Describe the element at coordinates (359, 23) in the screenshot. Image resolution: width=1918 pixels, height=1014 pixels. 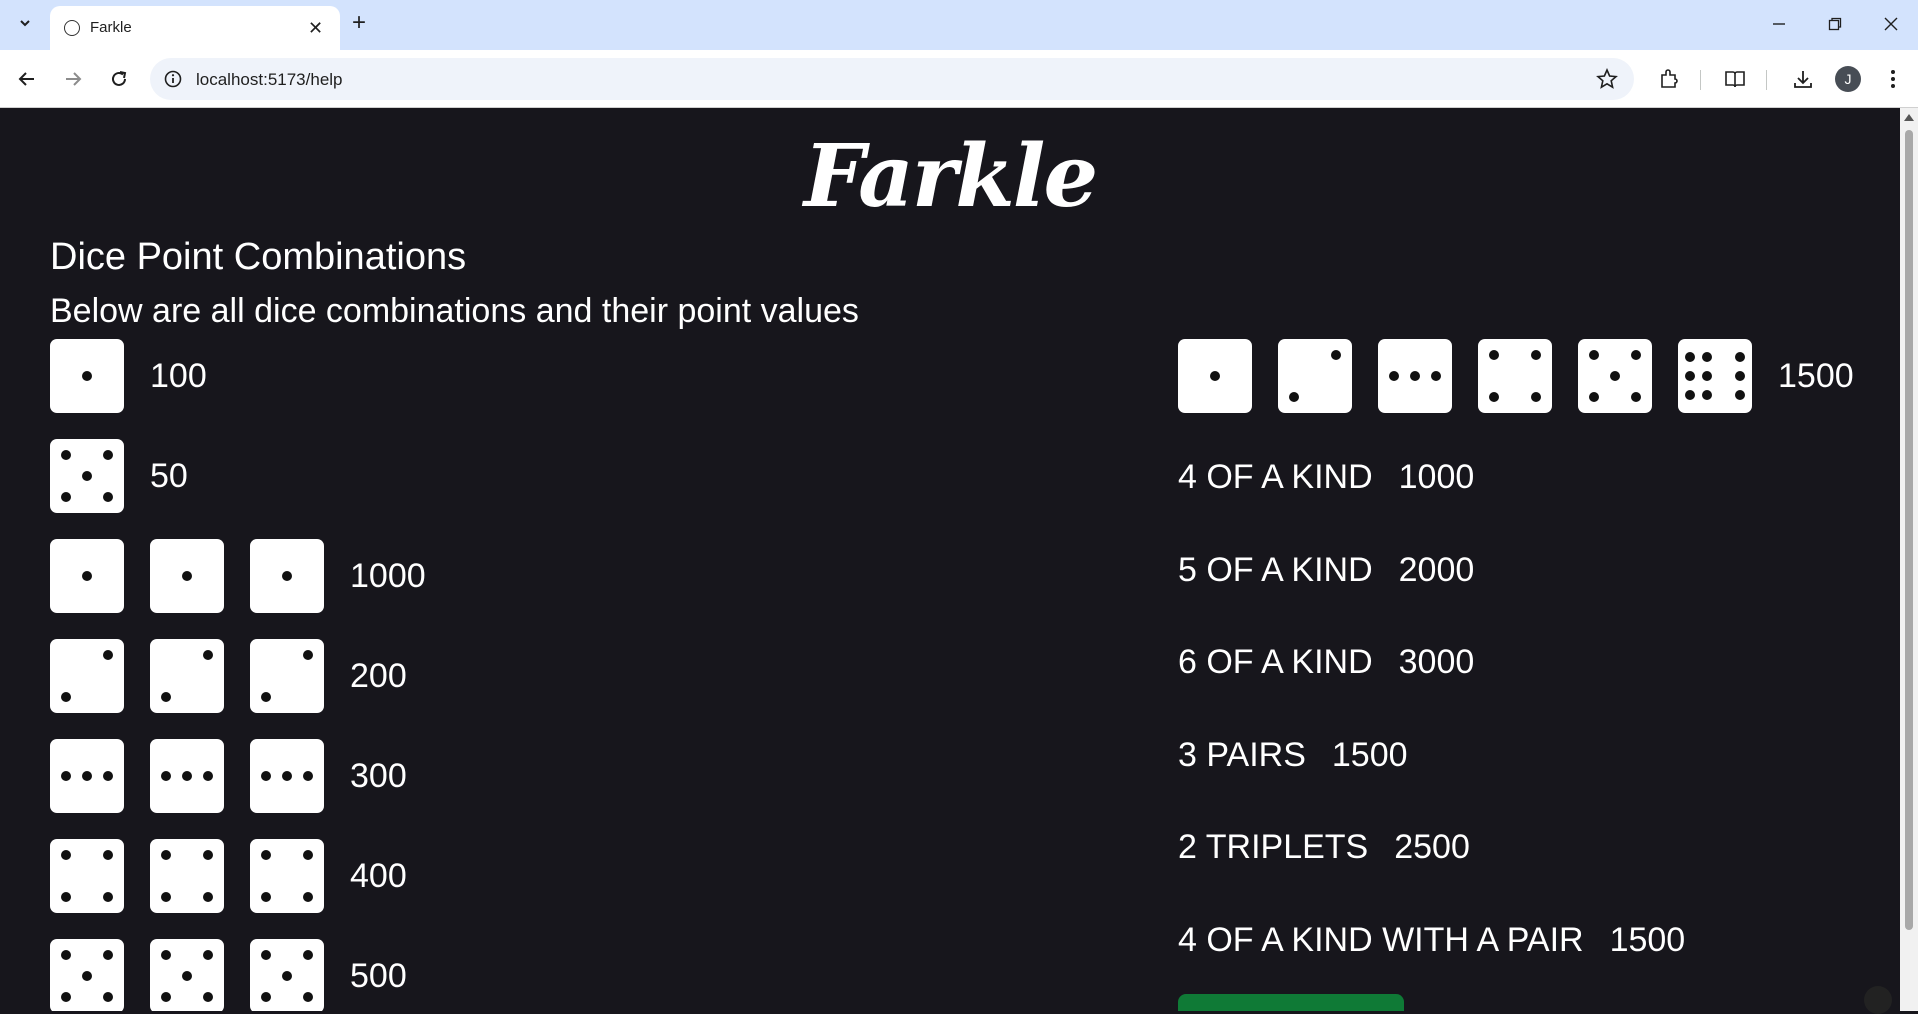
I see `new-tab-icon: +` at that location.